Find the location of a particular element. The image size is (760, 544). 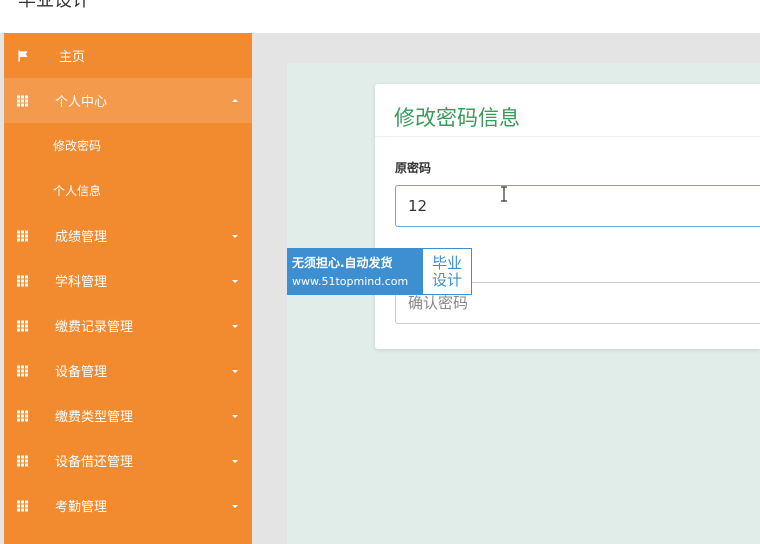

sidebar-item-personal-center: 个人中心 is located at coordinates (128, 100).